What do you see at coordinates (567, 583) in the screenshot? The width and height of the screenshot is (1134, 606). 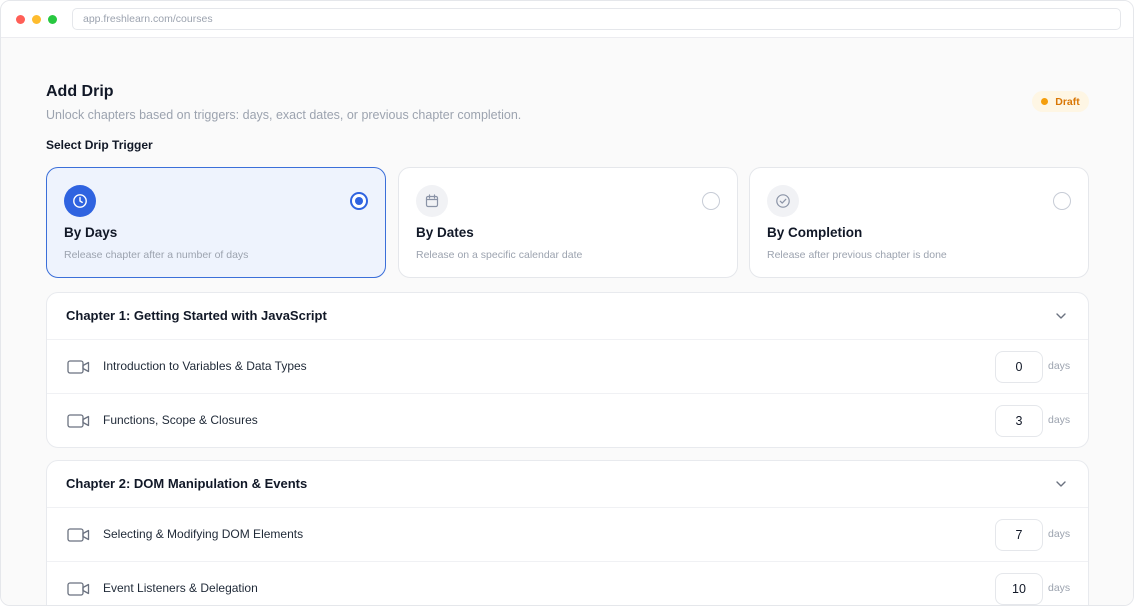 I see `lesson-row: Event Listeners & Delegation 10 days` at bounding box center [567, 583].